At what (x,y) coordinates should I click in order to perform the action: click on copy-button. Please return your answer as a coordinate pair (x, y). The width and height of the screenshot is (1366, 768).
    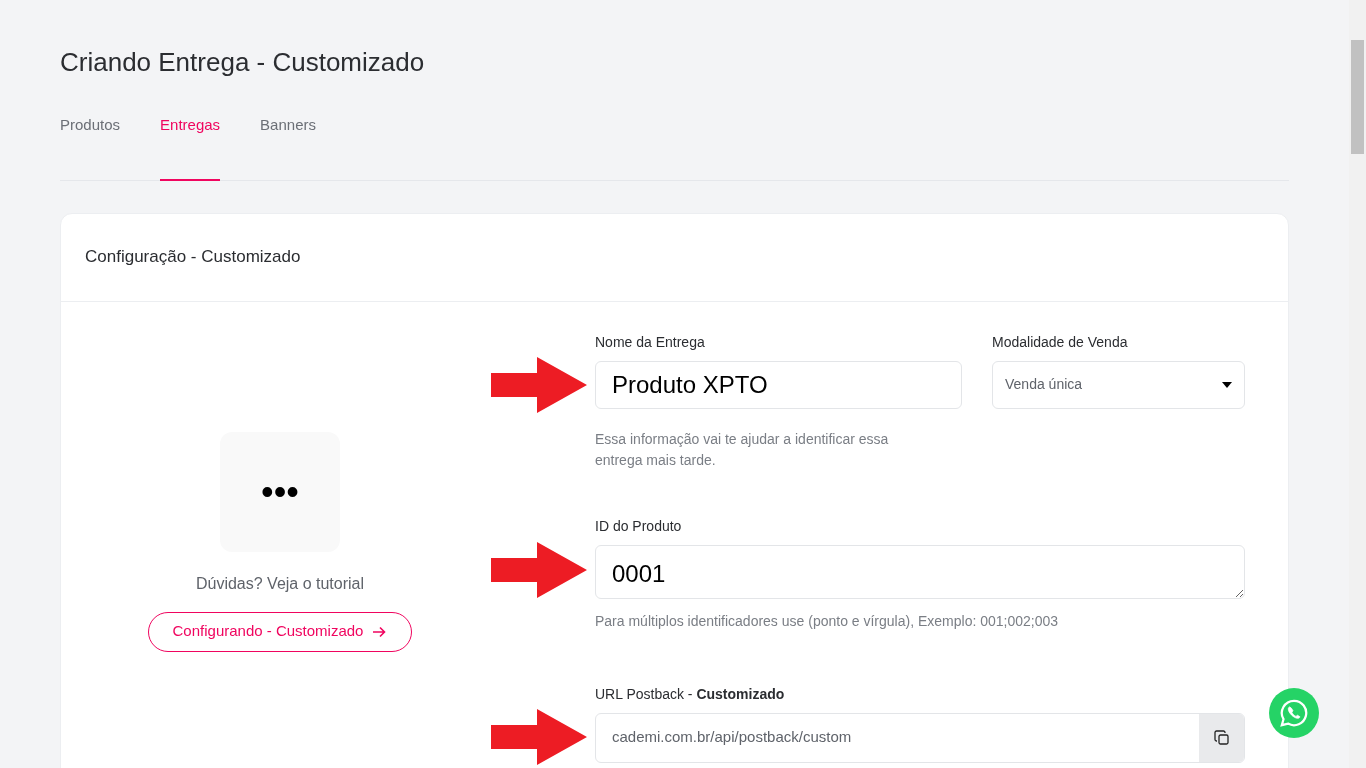
    Looking at the image, I should click on (1221, 737).